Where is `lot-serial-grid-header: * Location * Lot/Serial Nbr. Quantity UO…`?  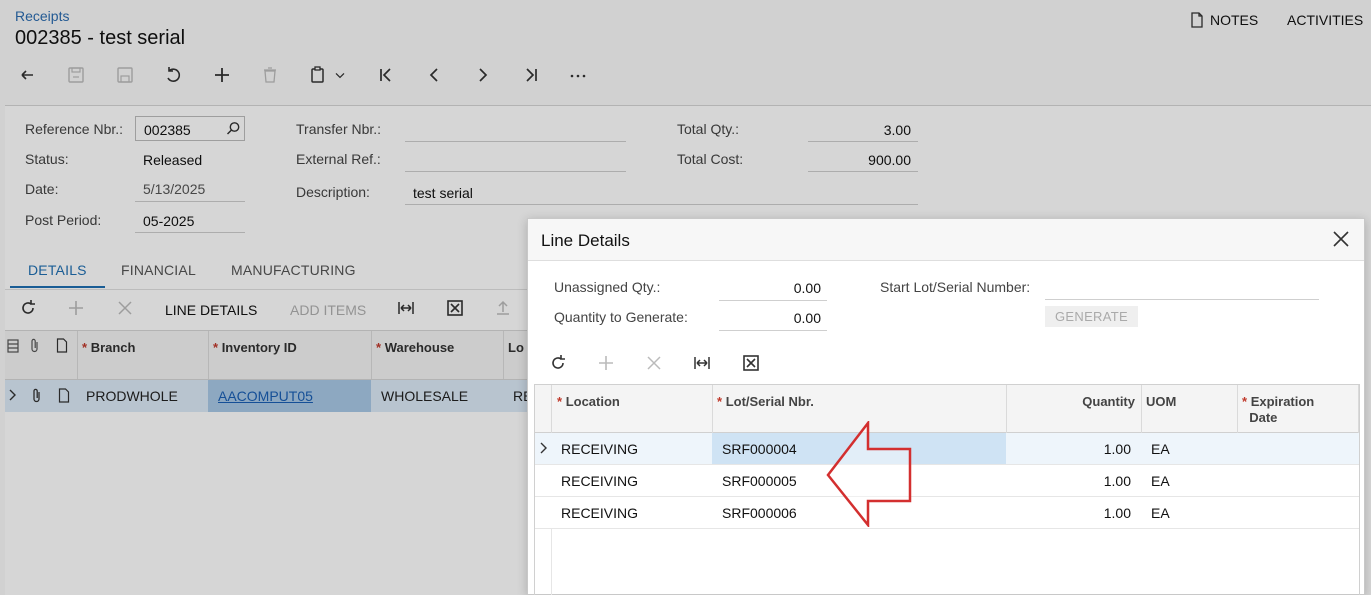
lot-serial-grid-header: * Location * Lot/Serial Nbr. Quantity UO… is located at coordinates (947, 409).